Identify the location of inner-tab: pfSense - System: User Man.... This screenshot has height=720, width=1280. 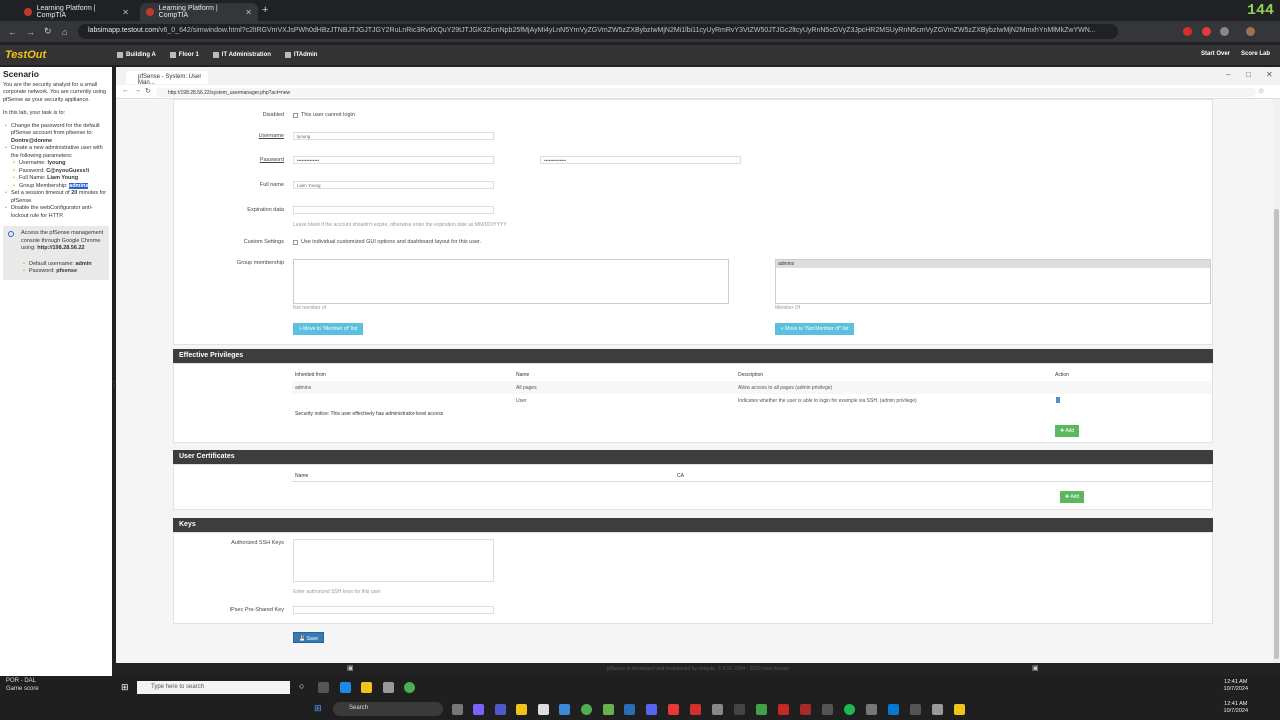
(167, 78).